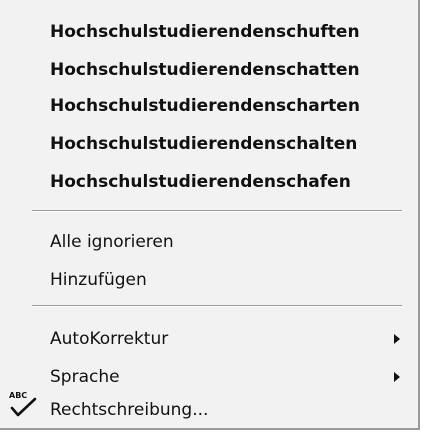 This screenshot has width=424, height=433. I want to click on autocorrect-item: AutoKorrektur, so click(230, 339).